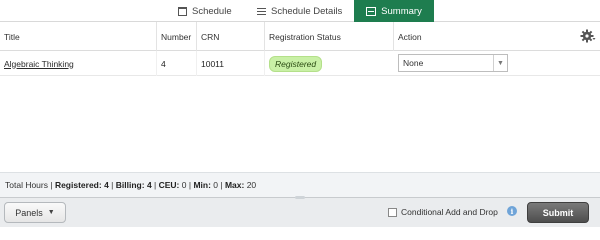  What do you see at coordinates (202, 185) in the screenshot?
I see `min-label: Min:` at bounding box center [202, 185].